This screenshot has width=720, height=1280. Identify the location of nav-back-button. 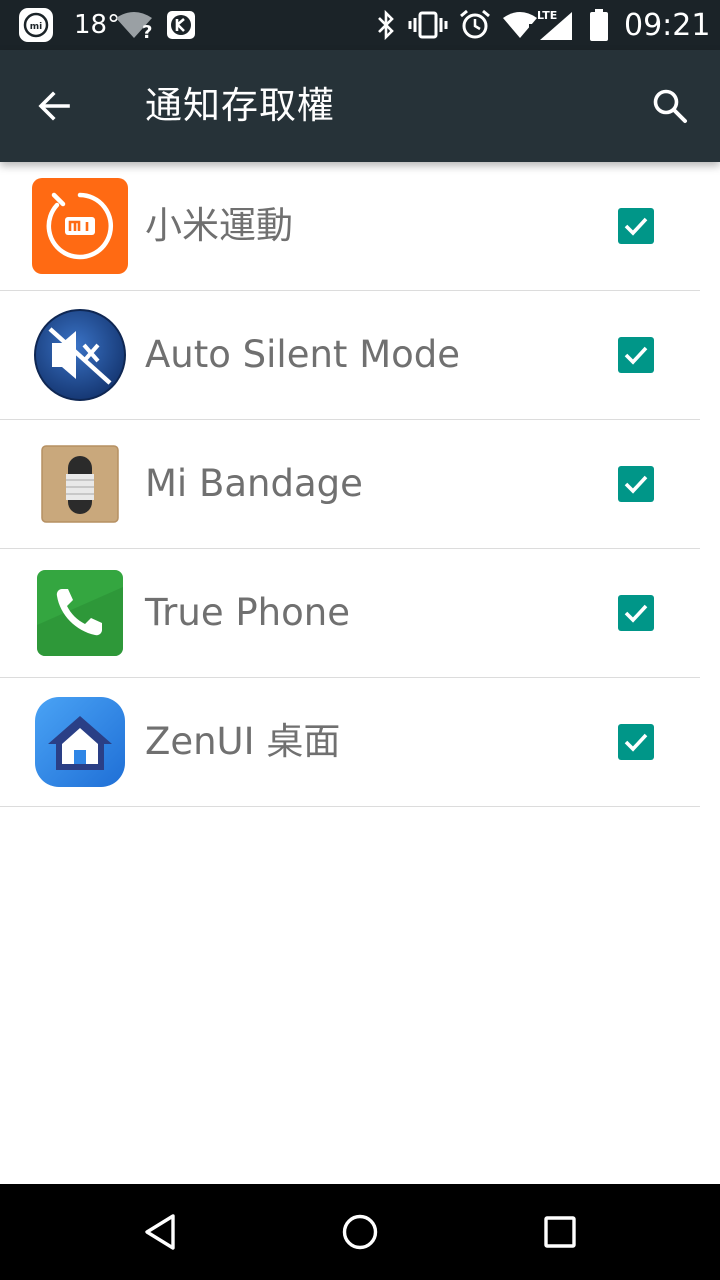
(160, 1232).